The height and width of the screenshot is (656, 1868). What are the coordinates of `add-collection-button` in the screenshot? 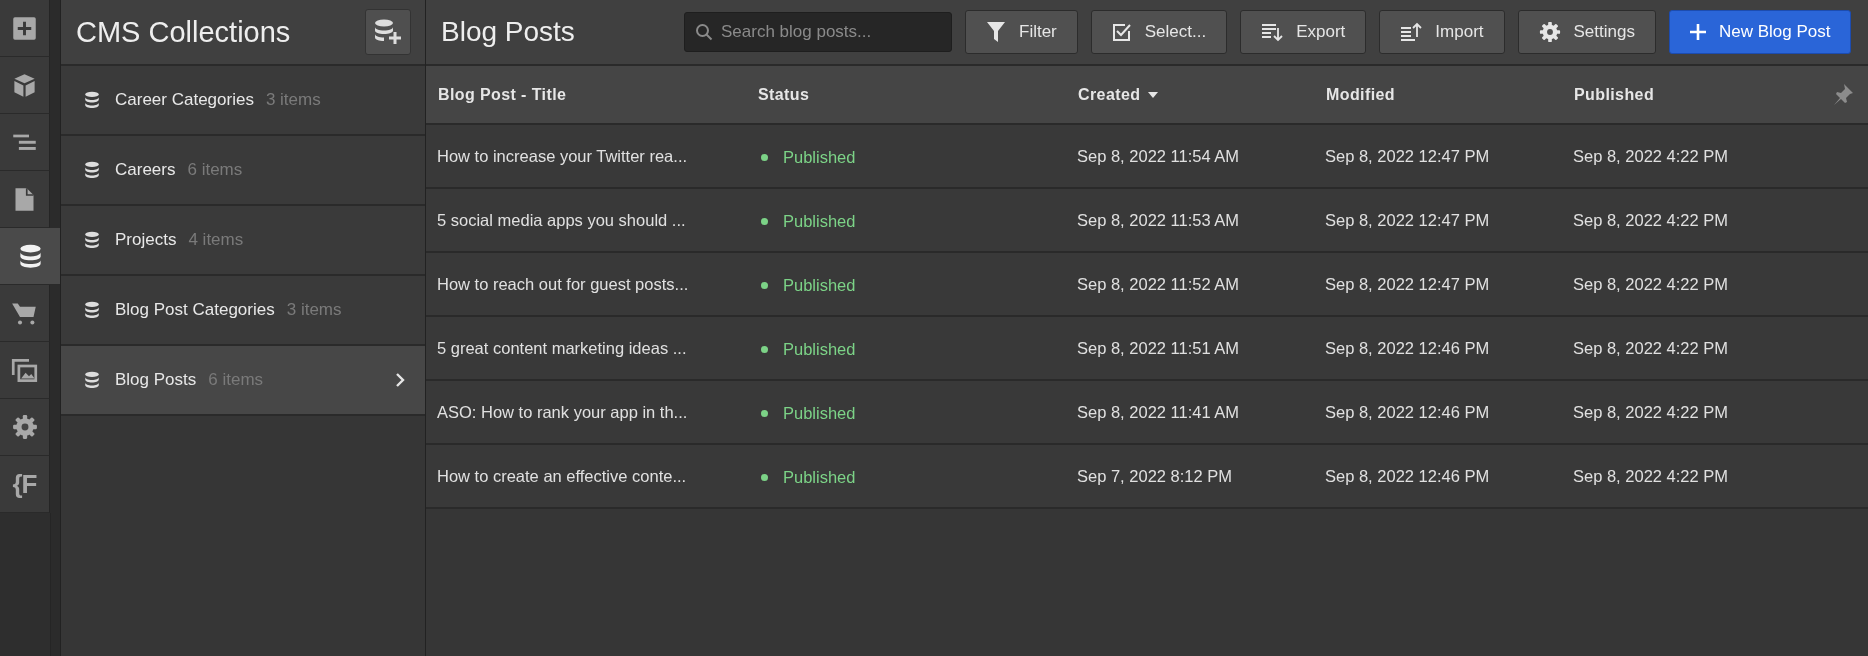 It's located at (388, 32).